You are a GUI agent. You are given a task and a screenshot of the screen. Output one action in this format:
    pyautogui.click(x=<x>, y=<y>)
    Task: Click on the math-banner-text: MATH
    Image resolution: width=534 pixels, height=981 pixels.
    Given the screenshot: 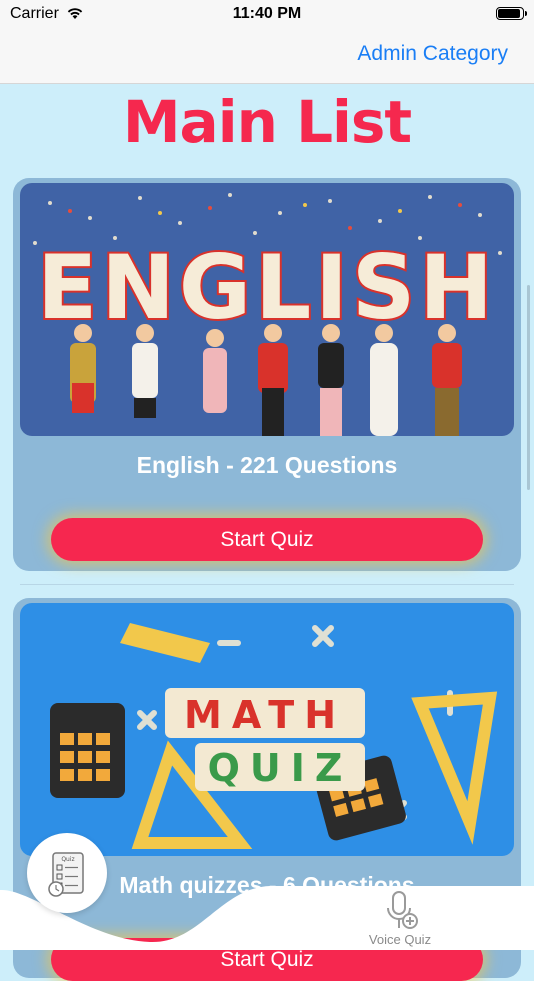 What is the action you would take?
    pyautogui.click(x=265, y=715)
    